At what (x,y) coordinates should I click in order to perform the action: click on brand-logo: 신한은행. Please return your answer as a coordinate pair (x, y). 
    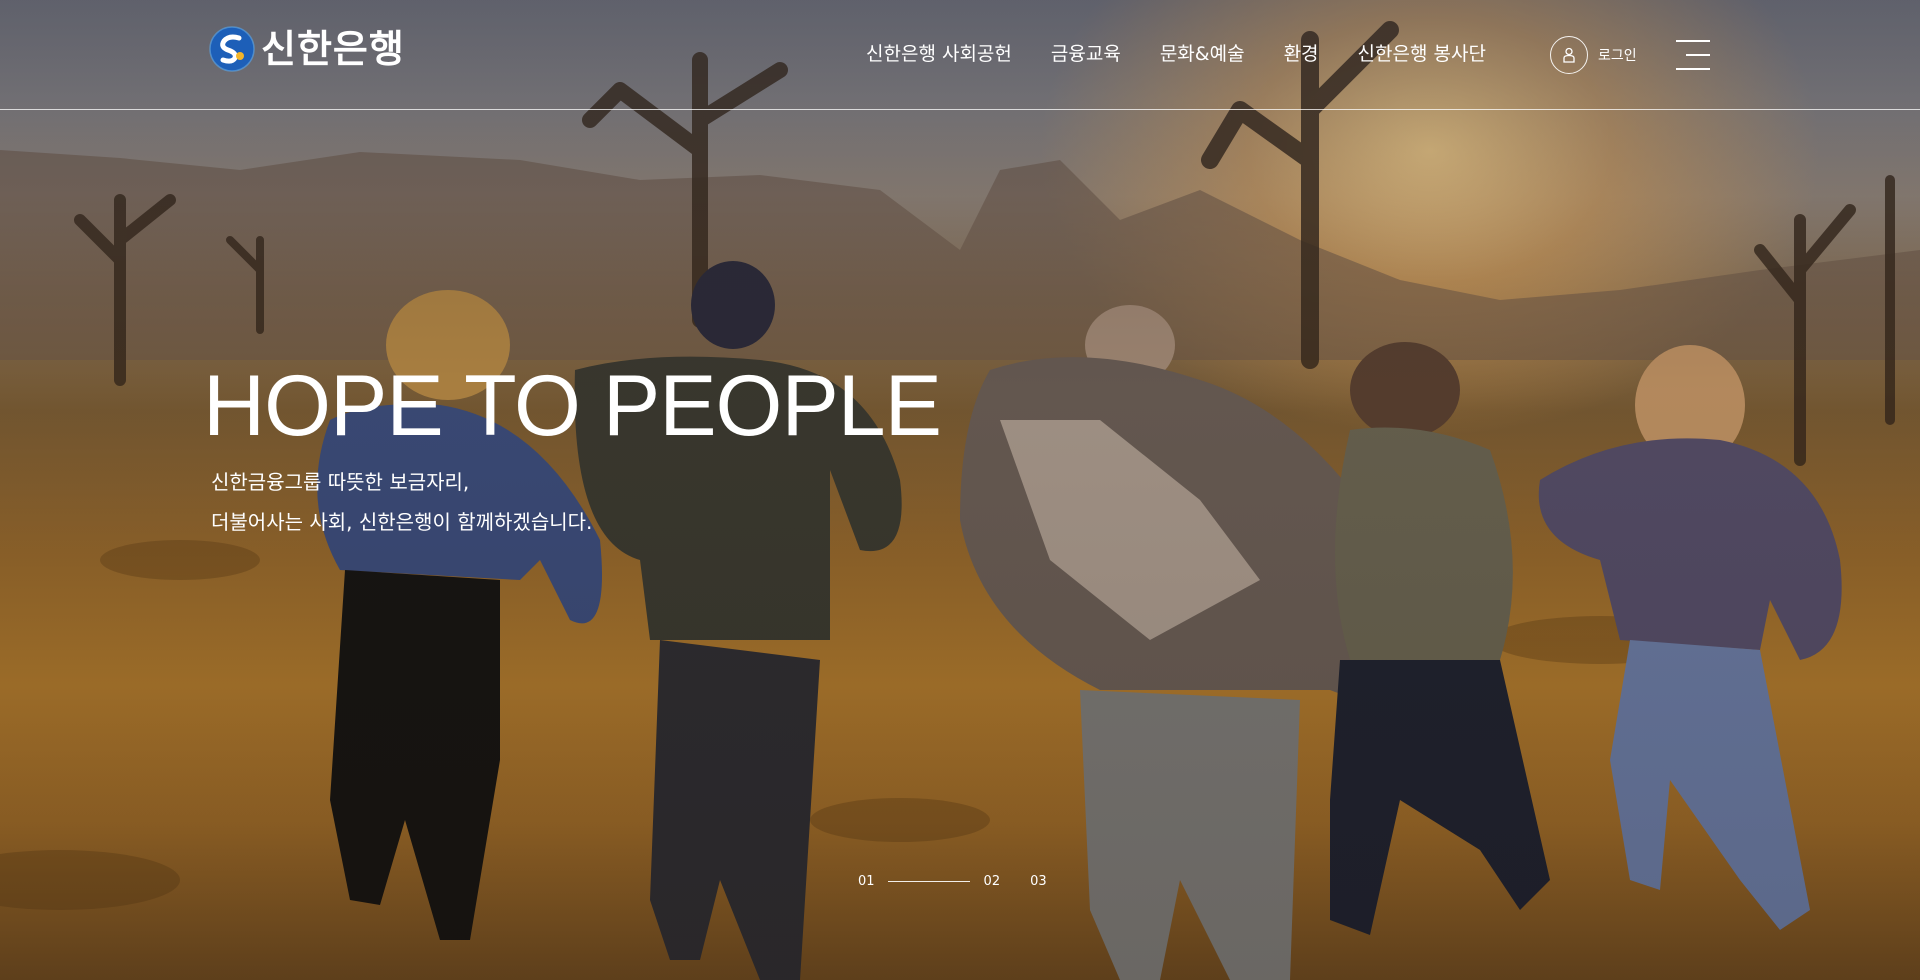
    Looking at the image, I should click on (307, 49).